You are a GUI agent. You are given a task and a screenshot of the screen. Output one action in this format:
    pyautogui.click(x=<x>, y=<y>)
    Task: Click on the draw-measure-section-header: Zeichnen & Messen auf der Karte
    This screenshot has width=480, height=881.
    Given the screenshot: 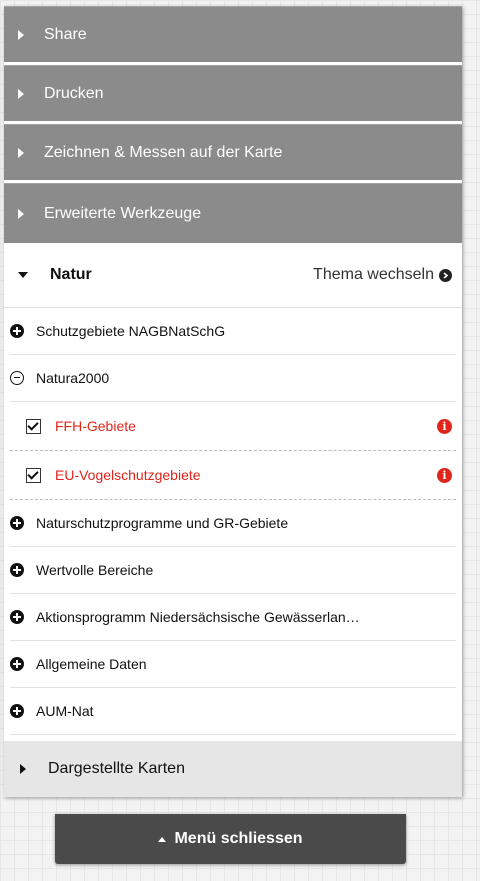 What is the action you would take?
    pyautogui.click(x=233, y=152)
    